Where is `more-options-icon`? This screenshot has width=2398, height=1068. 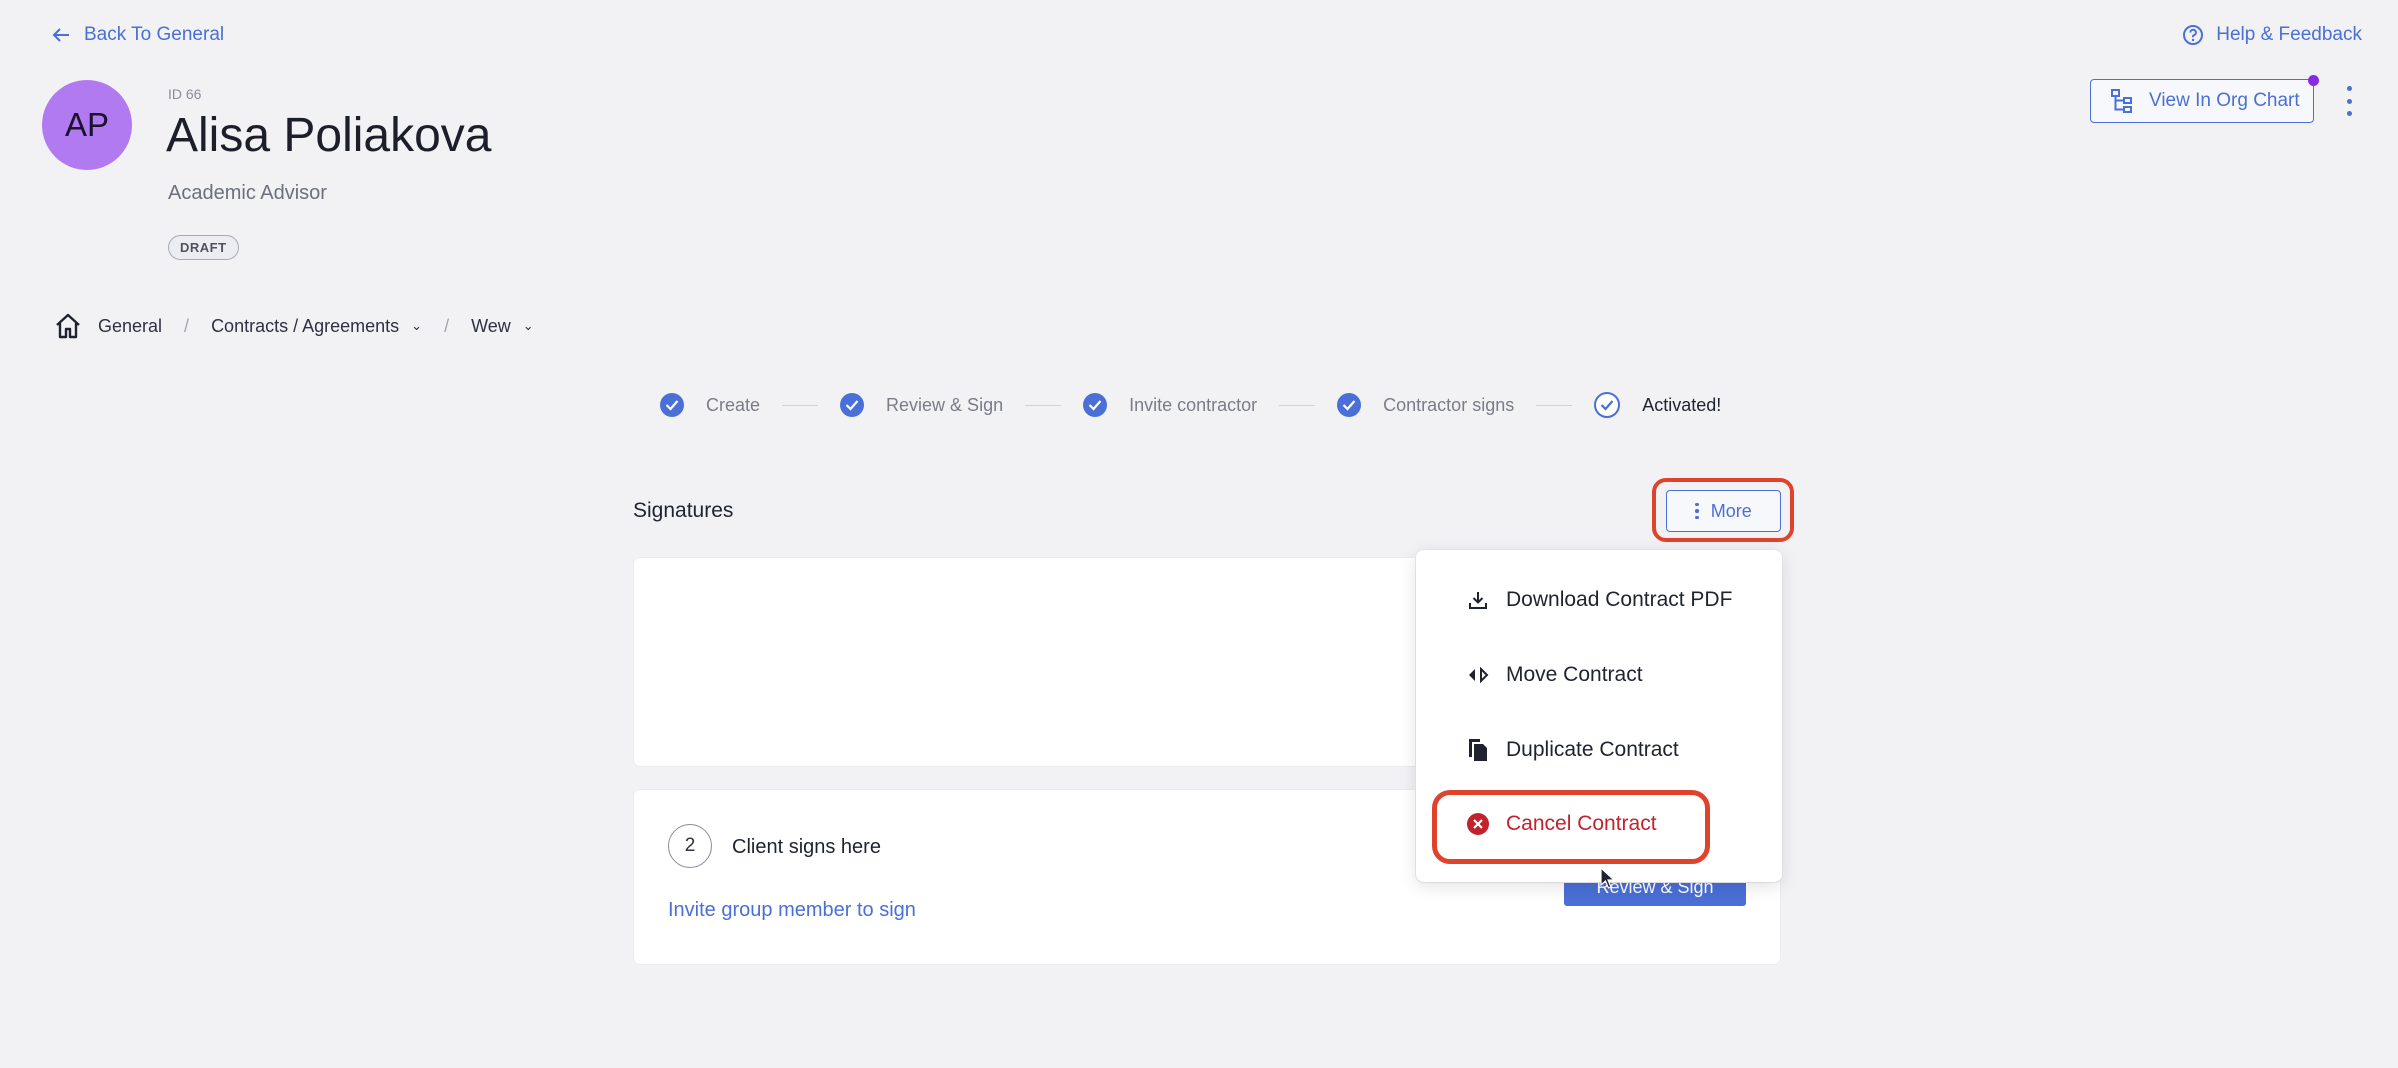 more-options-icon is located at coordinates (2349, 101).